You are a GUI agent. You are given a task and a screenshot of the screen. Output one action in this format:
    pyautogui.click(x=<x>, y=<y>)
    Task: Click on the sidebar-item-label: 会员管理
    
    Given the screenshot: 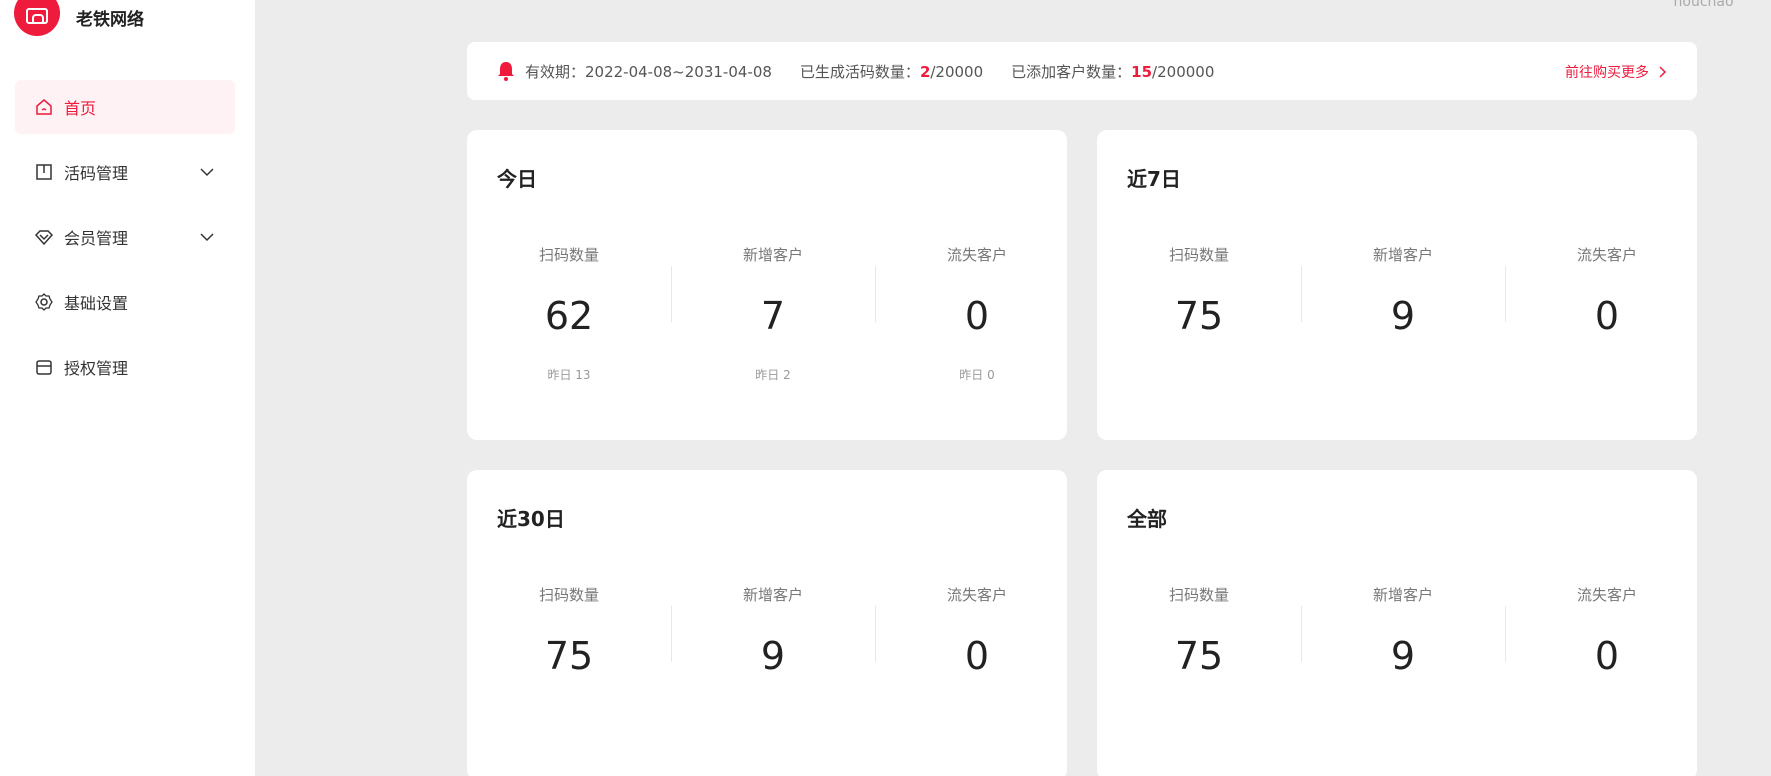 What is the action you would take?
    pyautogui.click(x=96, y=238)
    